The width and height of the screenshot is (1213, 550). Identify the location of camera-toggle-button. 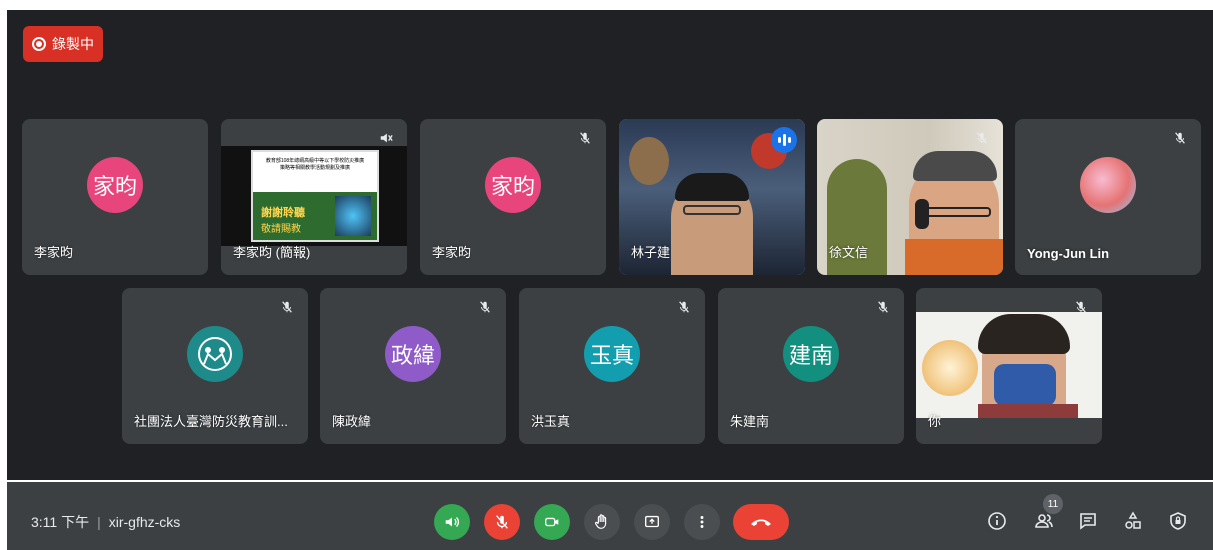
(552, 522).